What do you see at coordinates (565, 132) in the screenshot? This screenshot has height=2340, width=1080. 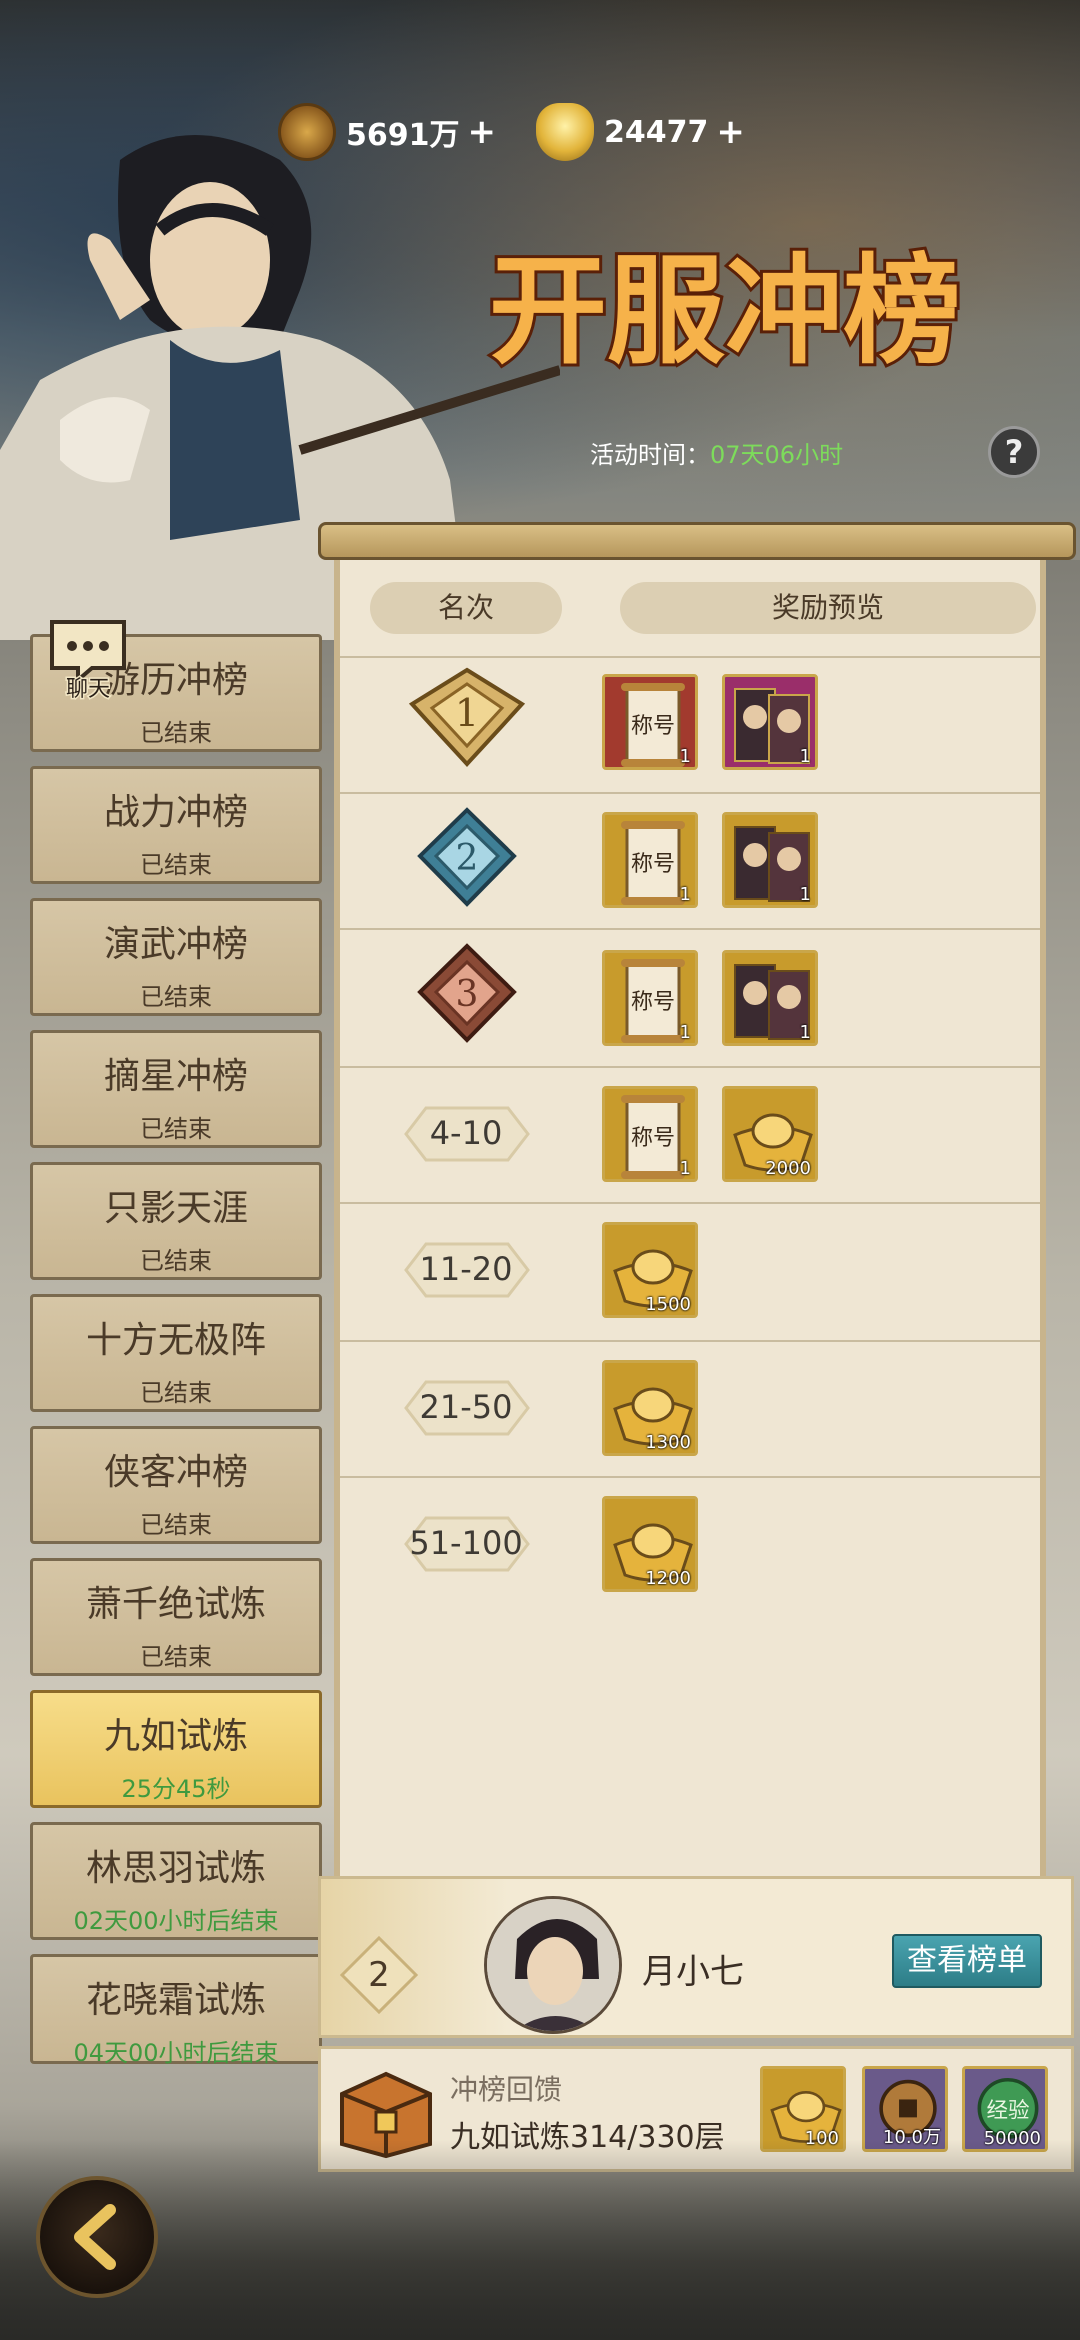 I see `gold-ingot-icon` at bounding box center [565, 132].